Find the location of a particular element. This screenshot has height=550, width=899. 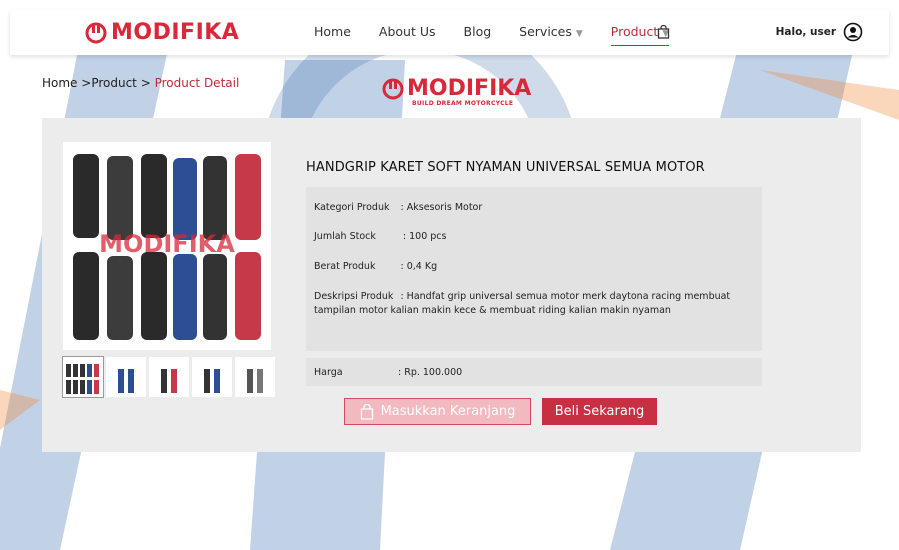

info-row-stock: Jumlah Stock : 100 pcs is located at coordinates (380, 236).